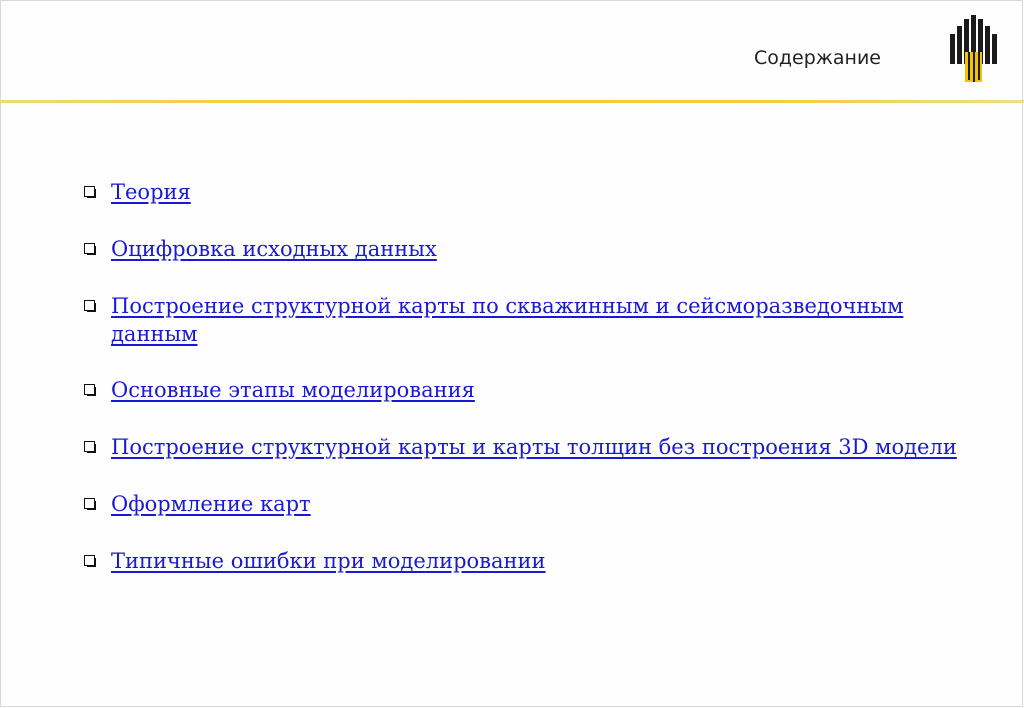  What do you see at coordinates (532, 504) in the screenshot?
I see `toc-item-map-design: Оформление карт` at bounding box center [532, 504].